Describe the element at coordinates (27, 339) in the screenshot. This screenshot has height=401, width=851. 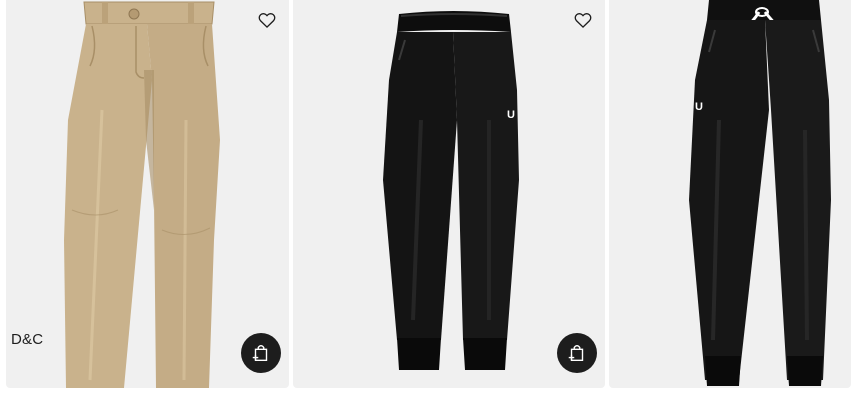
I see `product-badge: D&C` at that location.